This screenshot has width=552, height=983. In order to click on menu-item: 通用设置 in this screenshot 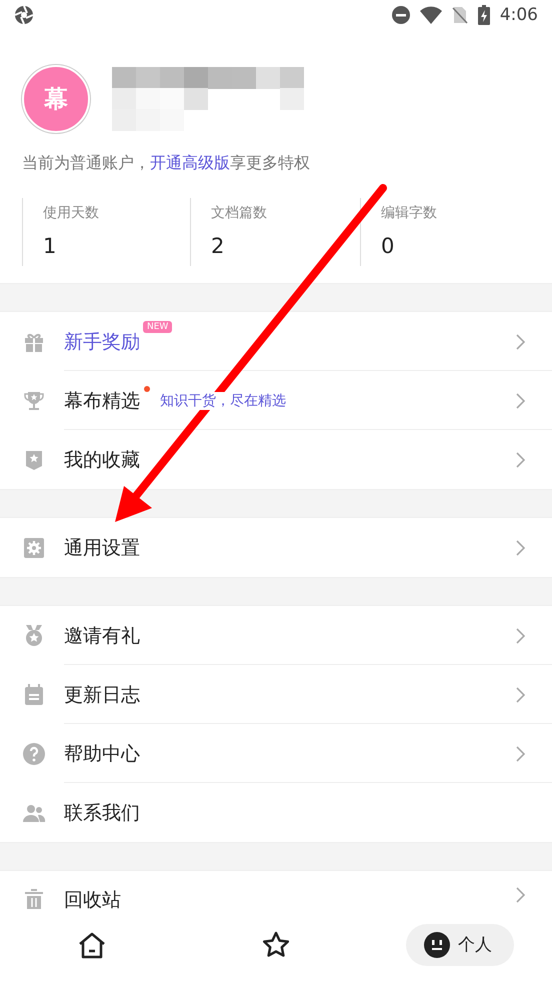, I will do `click(276, 547)`.